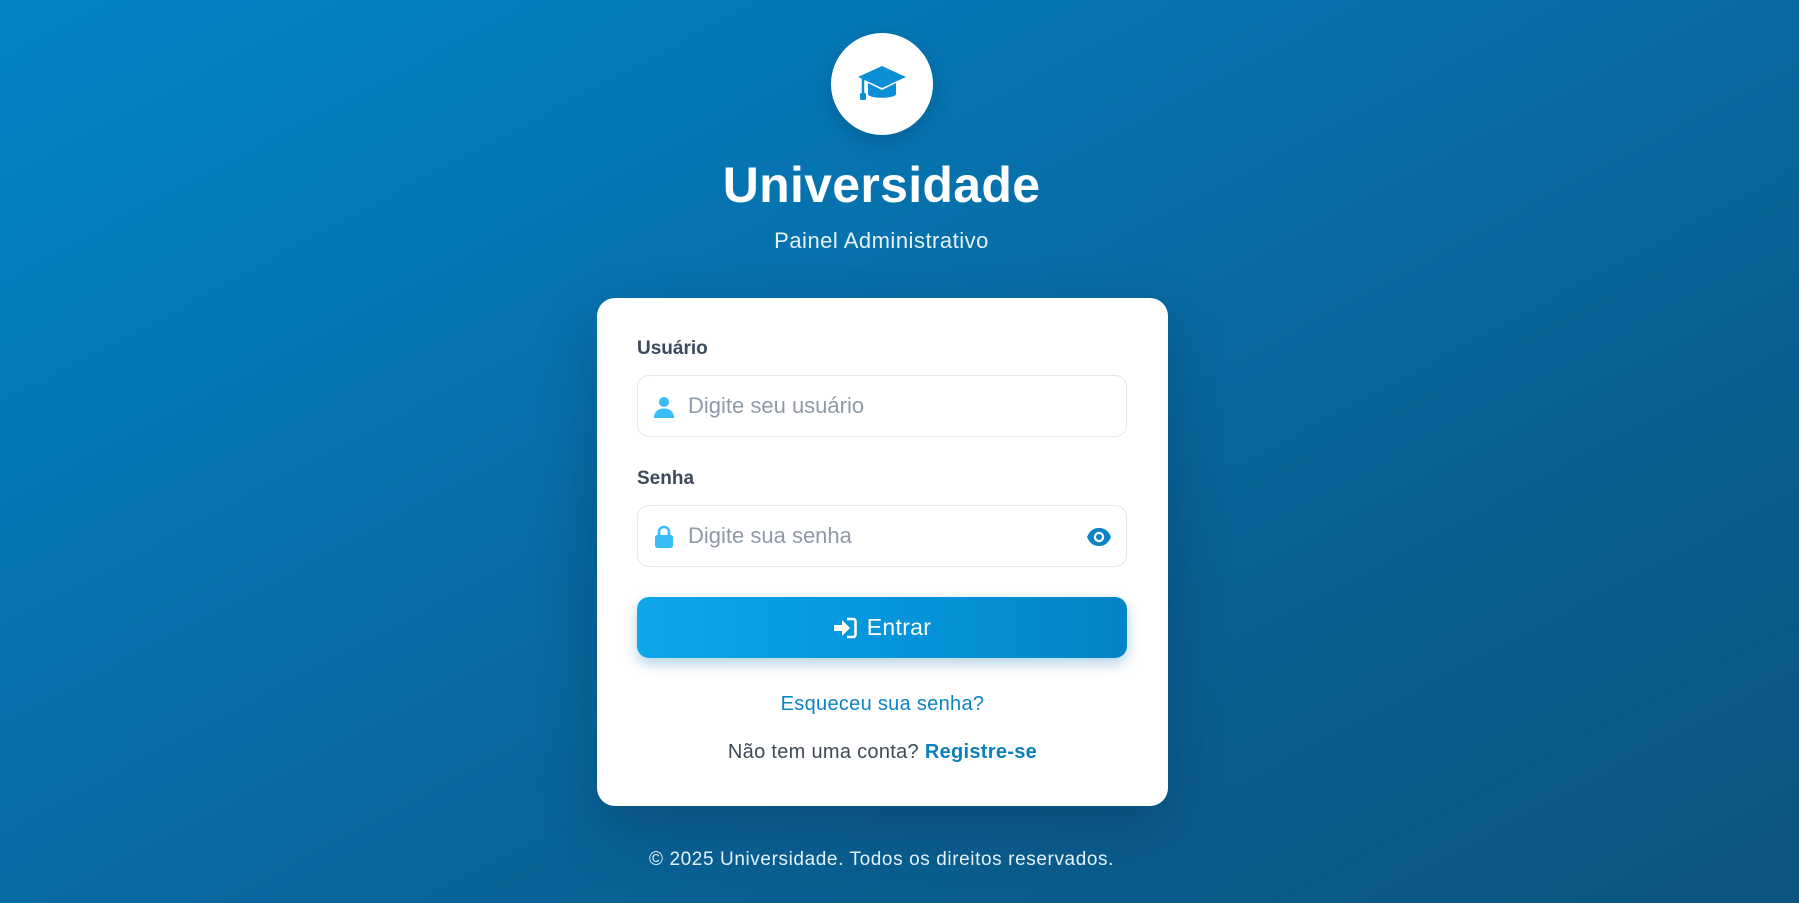 Image resolution: width=1799 pixels, height=903 pixels. I want to click on login-button: Entrar, so click(882, 627).